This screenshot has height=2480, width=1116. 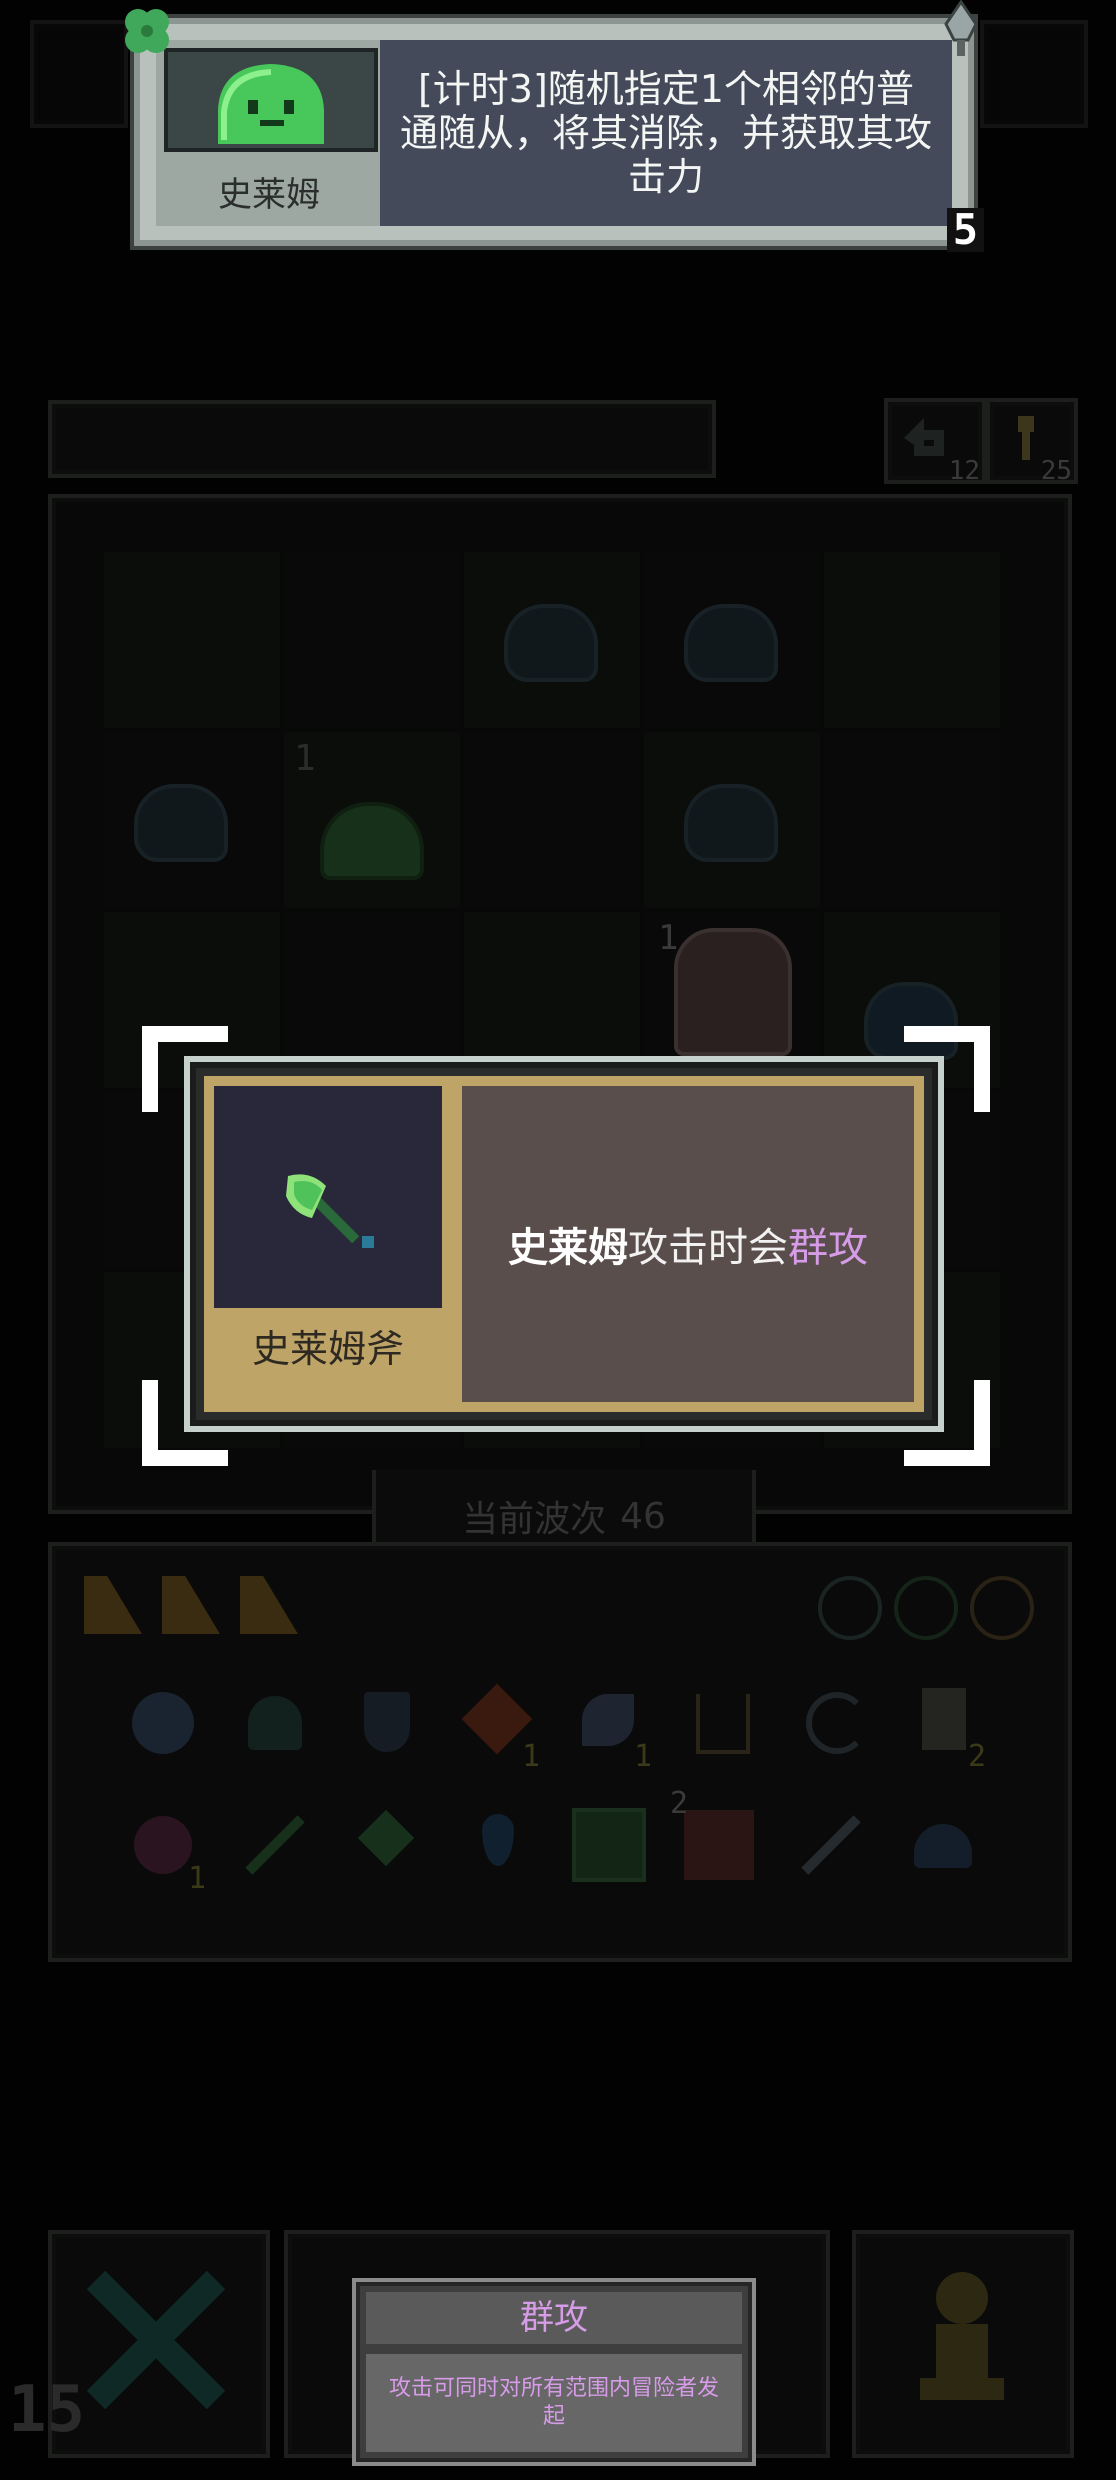 What do you see at coordinates (964, 471) in the screenshot?
I see `undo-count: 12` at bounding box center [964, 471].